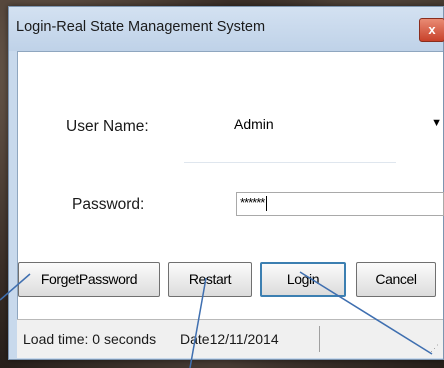  Describe the element at coordinates (366, 313) in the screenshot. I see `arrow-login` at that location.